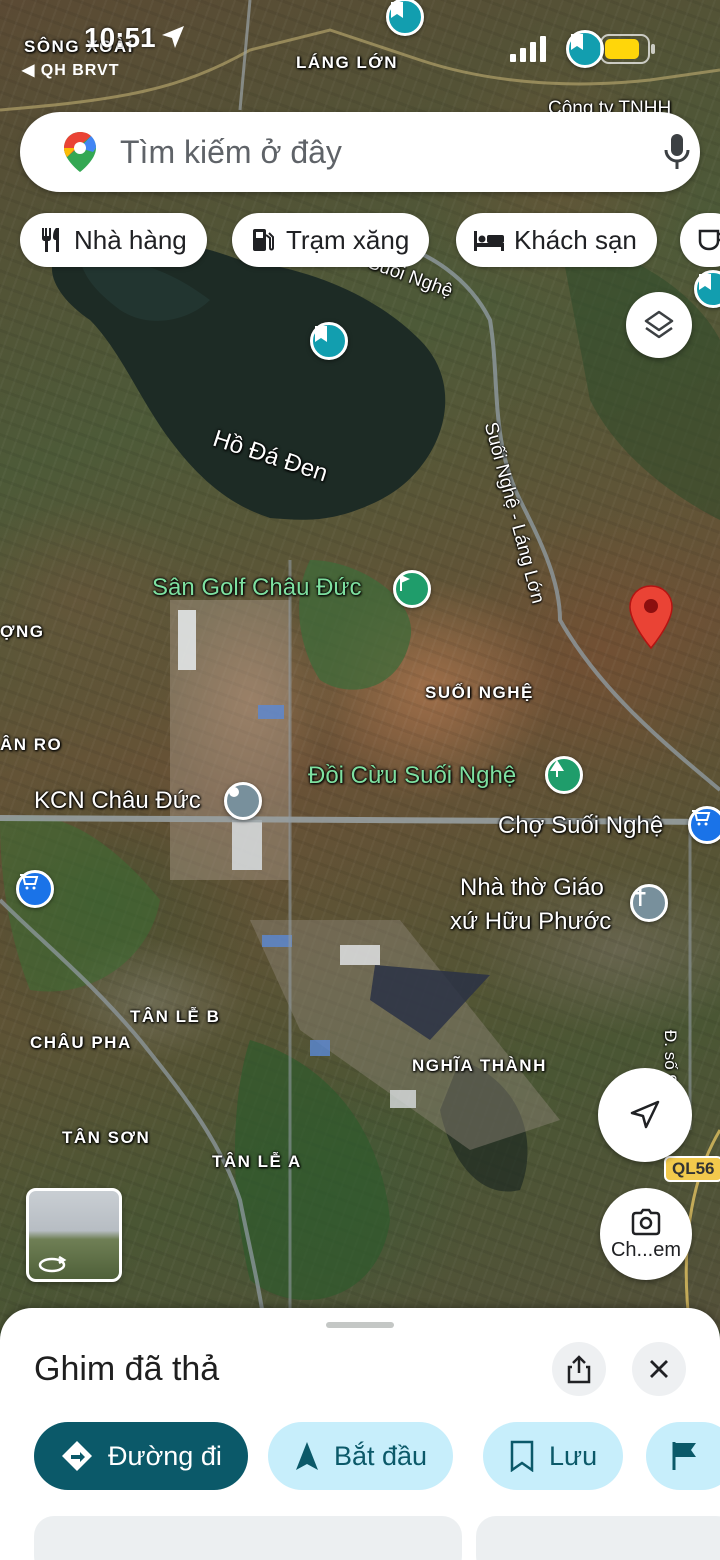 This screenshot has width=720, height=1560. I want to click on label-button, so click(683, 1456).